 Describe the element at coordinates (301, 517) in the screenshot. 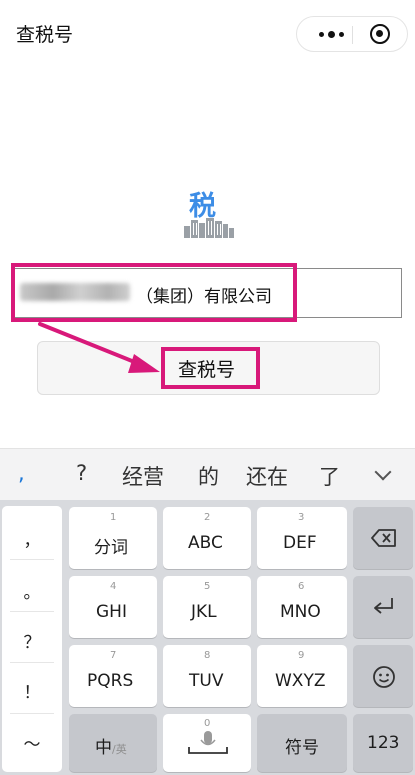

I see `key-num: 3` at that location.